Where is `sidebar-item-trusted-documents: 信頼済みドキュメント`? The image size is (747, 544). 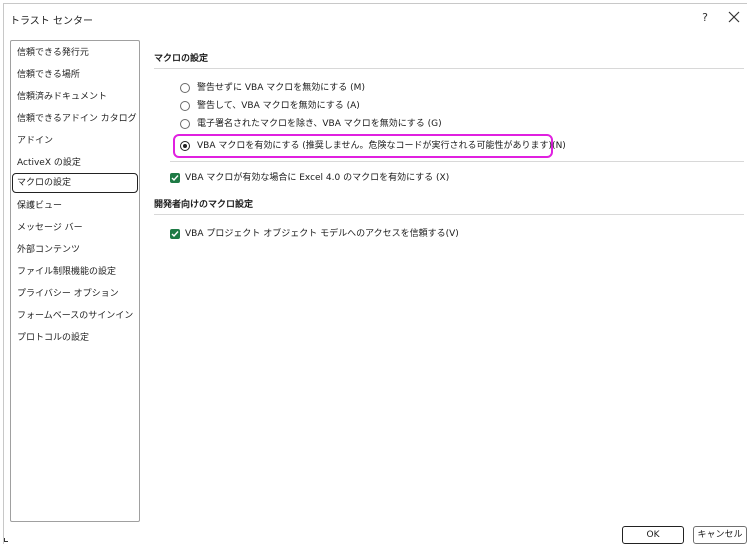
sidebar-item-trusted-documents: 信頼済みドキュメント is located at coordinates (75, 97).